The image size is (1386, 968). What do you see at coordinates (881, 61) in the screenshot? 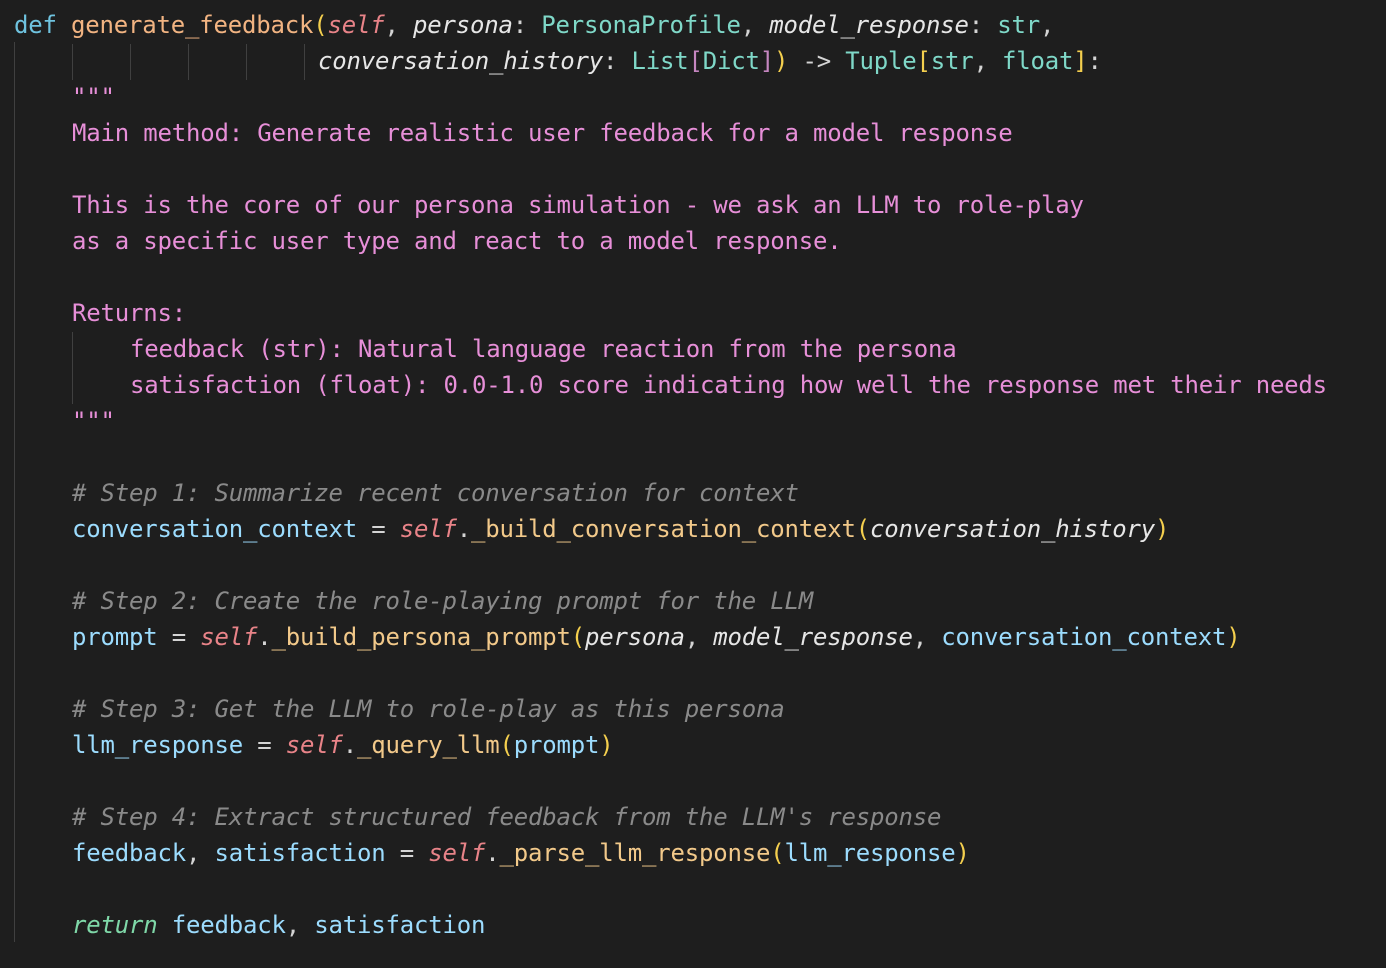
I see `tuple-type: Tuple` at bounding box center [881, 61].